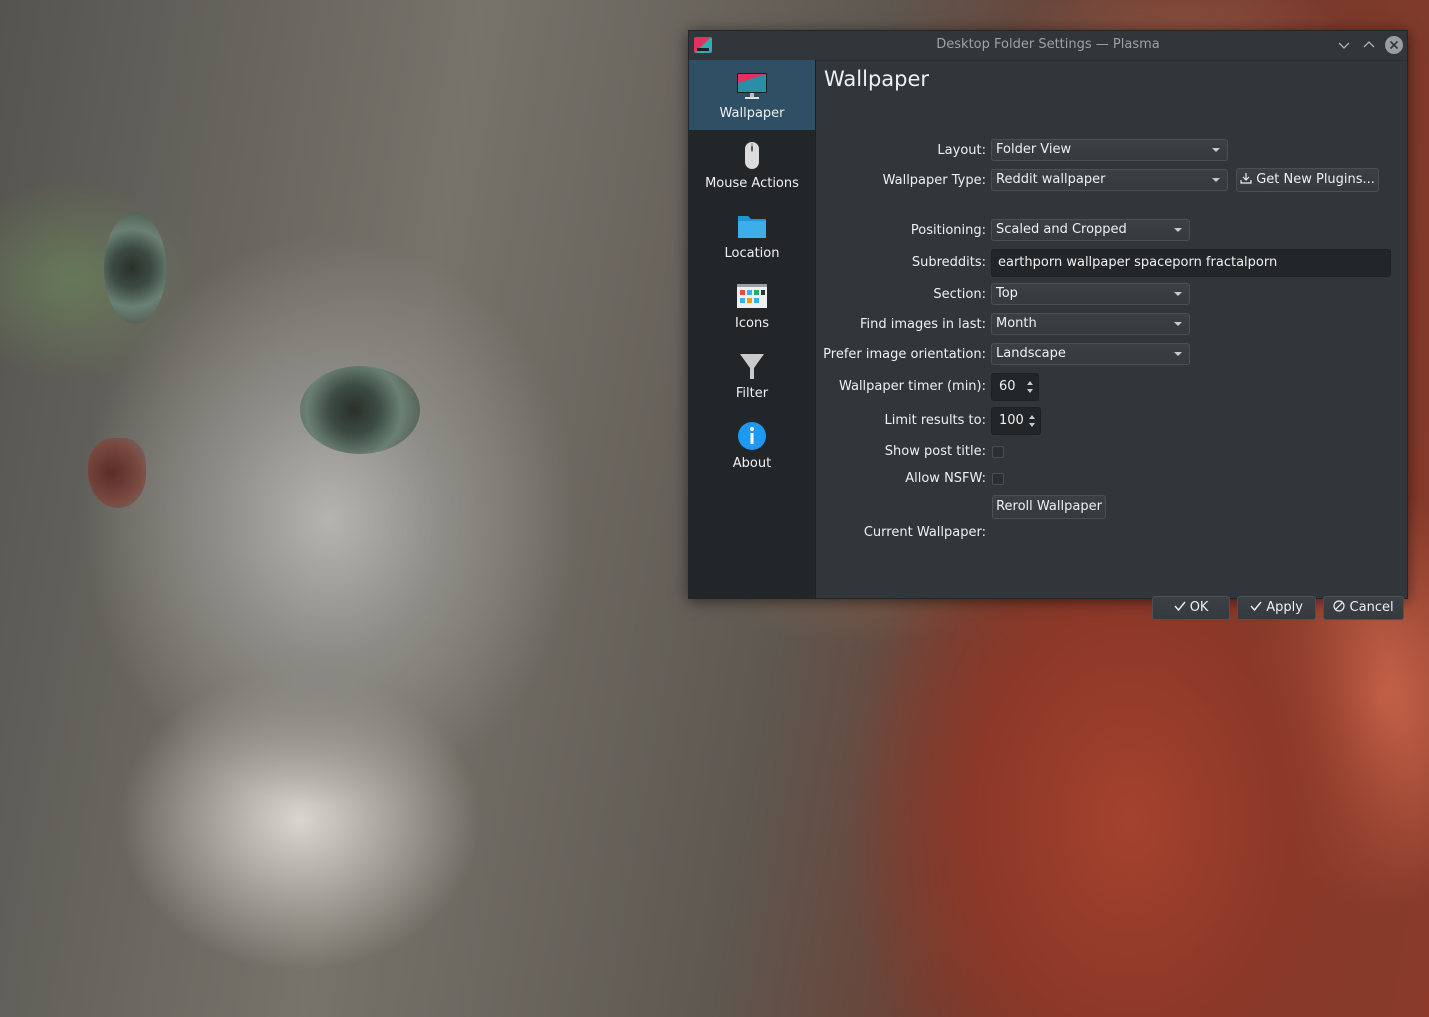 This screenshot has width=1429, height=1017. I want to click on section-combo: Top, so click(1090, 294).